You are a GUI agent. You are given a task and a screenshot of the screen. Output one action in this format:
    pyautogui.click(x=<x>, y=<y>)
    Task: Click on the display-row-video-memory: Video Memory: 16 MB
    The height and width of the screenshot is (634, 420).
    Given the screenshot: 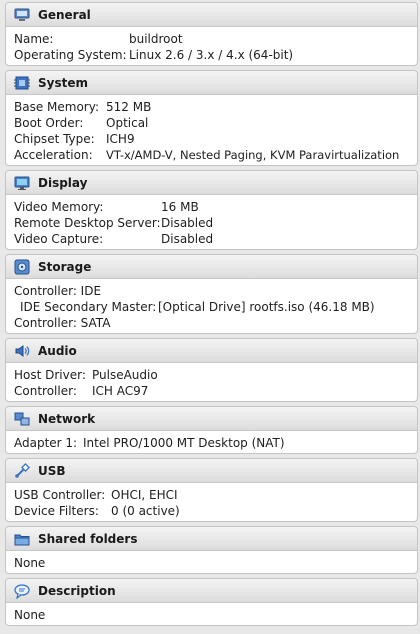 What is the action you would take?
    pyautogui.click(x=215, y=207)
    